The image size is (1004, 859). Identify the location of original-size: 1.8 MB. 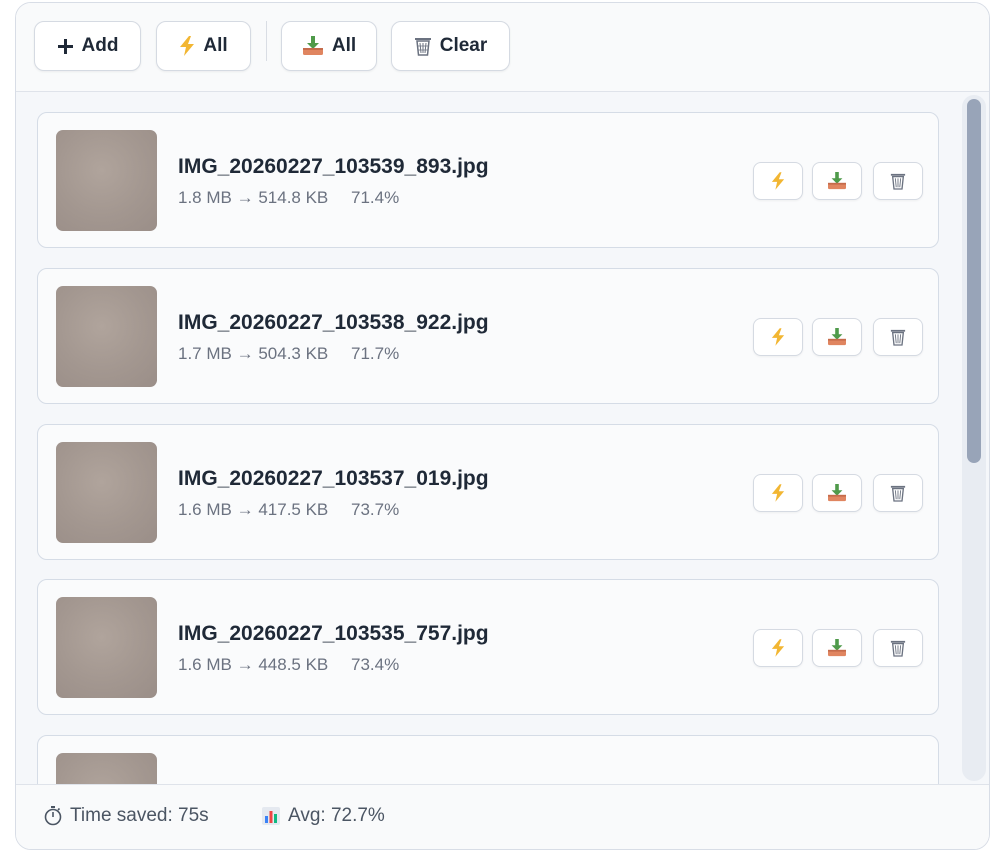
(205, 197).